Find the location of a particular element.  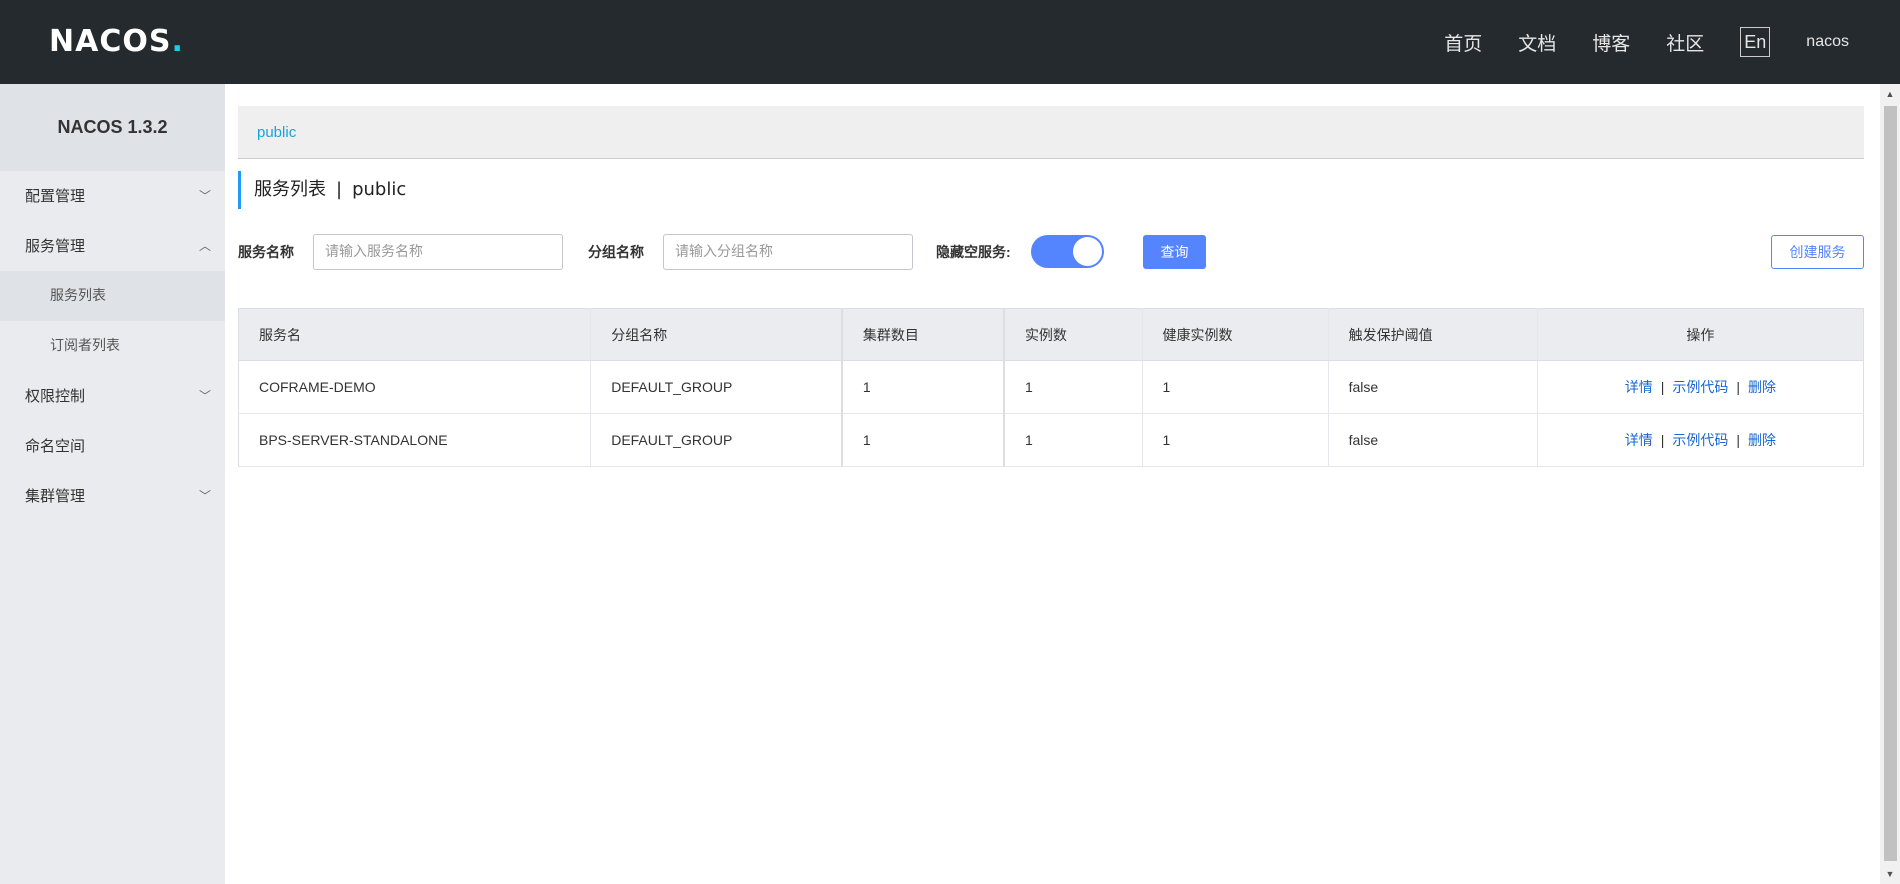

title-namespace: public is located at coordinates (379, 189).